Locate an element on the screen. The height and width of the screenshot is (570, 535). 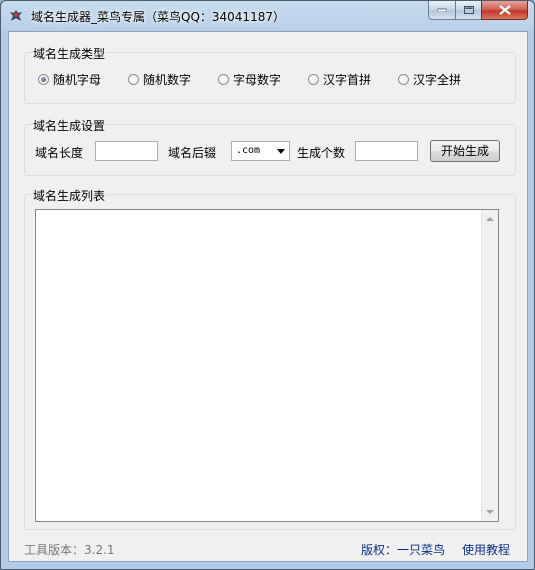
close-icon is located at coordinates (504, 10).